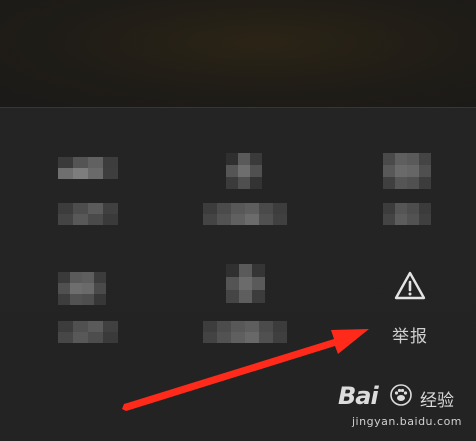 The image size is (476, 441). What do you see at coordinates (410, 337) in the screenshot?
I see `report-label: 举报` at bounding box center [410, 337].